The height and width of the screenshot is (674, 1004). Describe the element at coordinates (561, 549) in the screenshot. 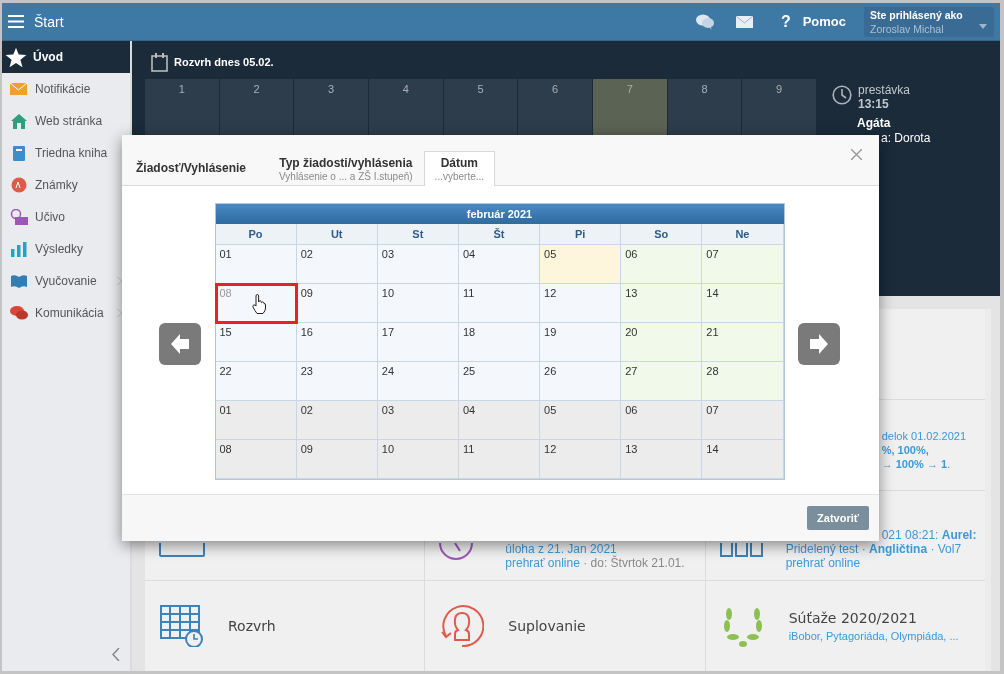

I see `tile-text: úloha z 21. Jan 2021` at that location.